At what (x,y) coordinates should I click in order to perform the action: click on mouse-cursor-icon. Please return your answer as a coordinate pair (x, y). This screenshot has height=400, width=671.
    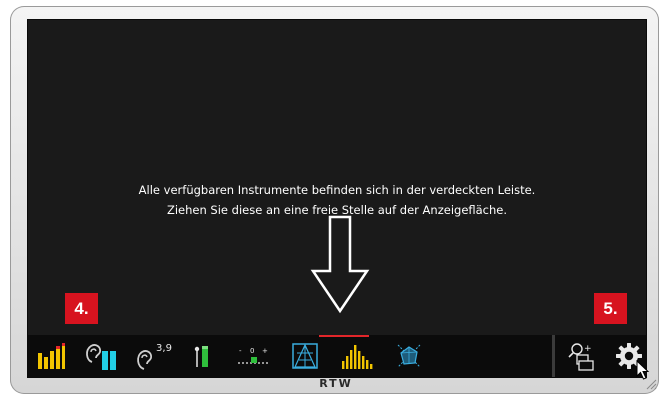
    Looking at the image, I should click on (643, 370).